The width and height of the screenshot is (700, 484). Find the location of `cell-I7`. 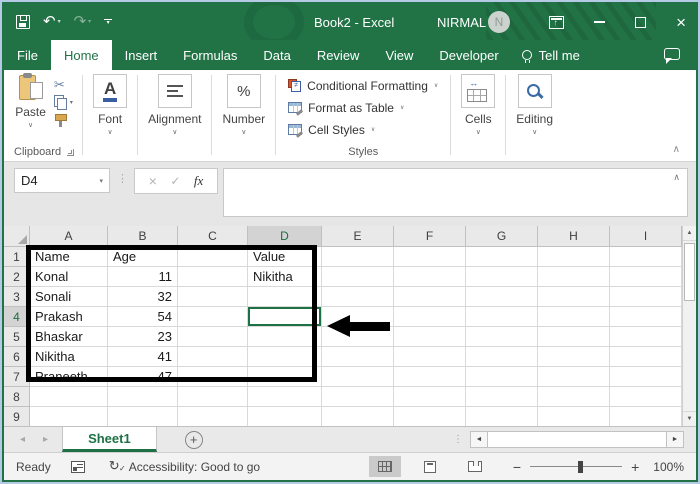

cell-I7 is located at coordinates (646, 377).